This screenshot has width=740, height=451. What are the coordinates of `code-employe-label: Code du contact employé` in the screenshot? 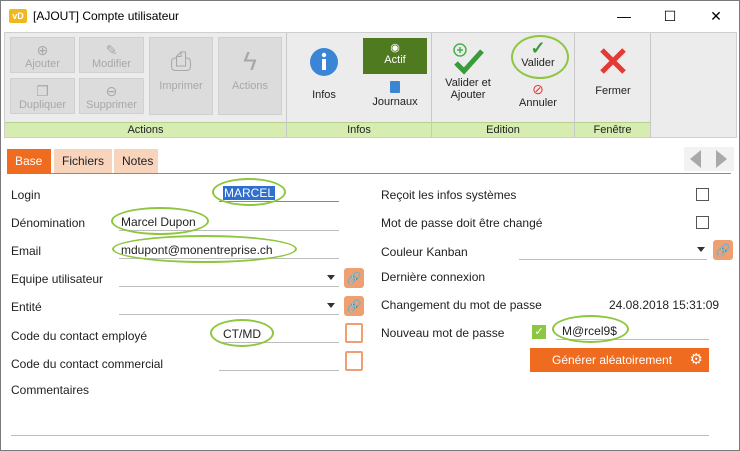 It's located at (79, 336).